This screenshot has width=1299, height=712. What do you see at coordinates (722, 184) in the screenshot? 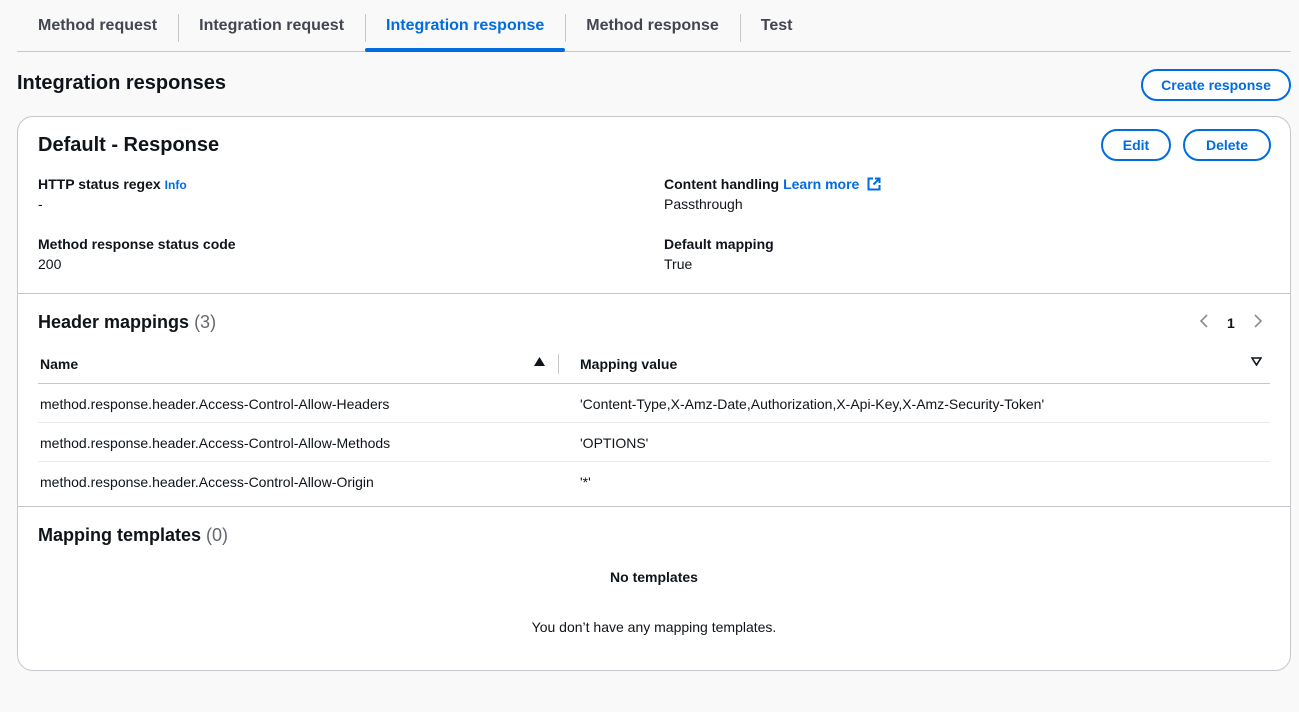
I see `content-handling-label-text: Content handling` at bounding box center [722, 184].